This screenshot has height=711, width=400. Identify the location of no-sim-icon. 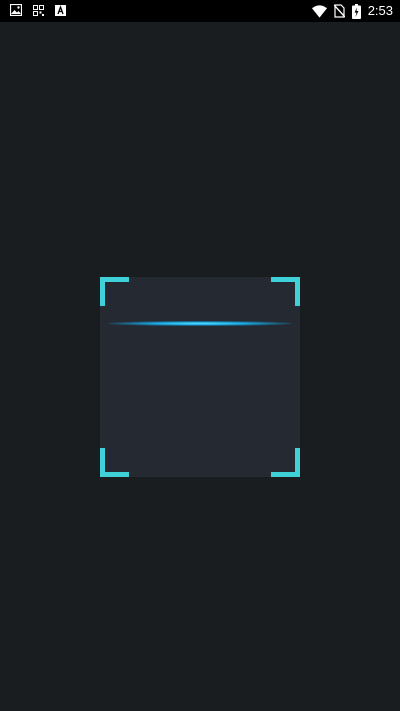
(339, 11).